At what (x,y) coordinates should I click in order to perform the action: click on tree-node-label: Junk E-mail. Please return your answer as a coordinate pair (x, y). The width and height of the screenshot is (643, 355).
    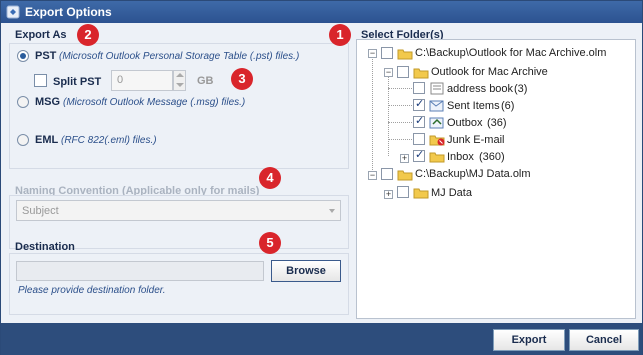
    Looking at the image, I should click on (475, 140).